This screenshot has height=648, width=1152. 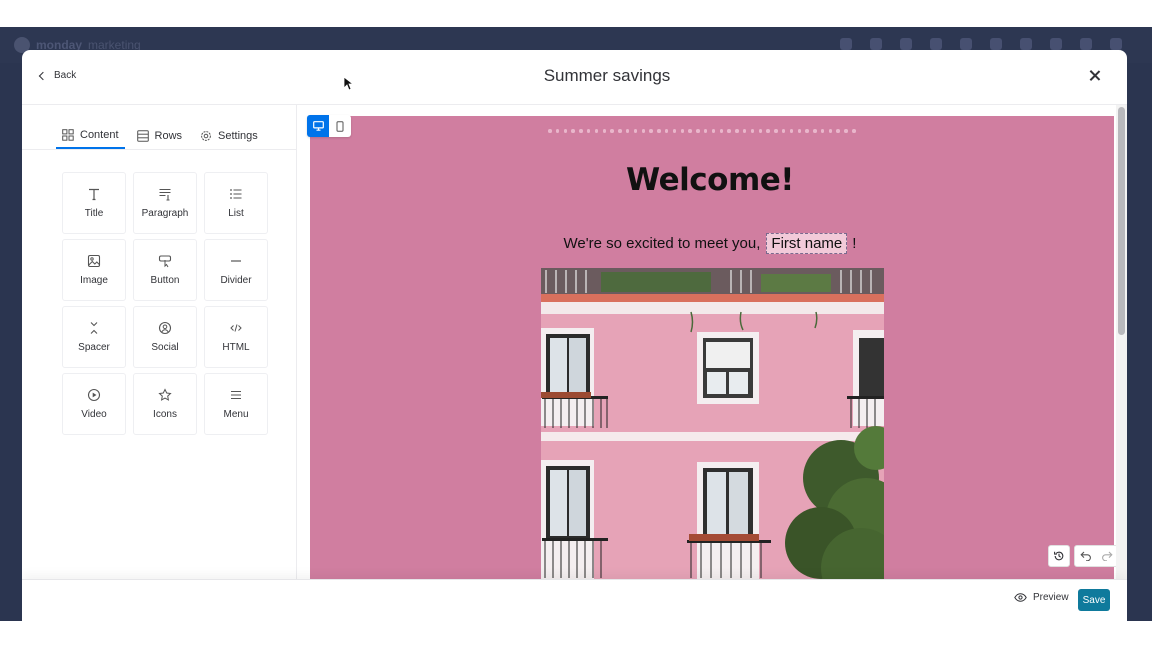 I want to click on block-label: Title, so click(x=94, y=213).